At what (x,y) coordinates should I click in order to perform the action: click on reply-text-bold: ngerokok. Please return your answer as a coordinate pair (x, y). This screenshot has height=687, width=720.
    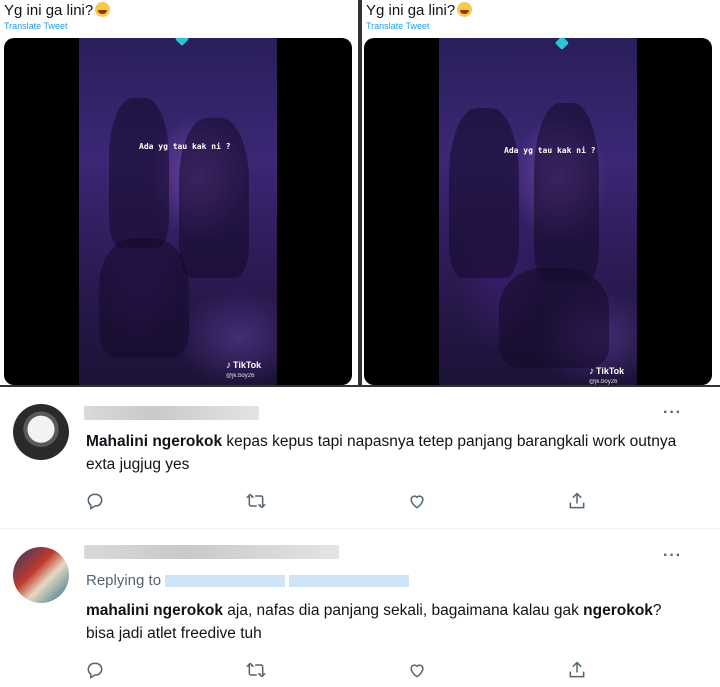
    Looking at the image, I should click on (618, 610).